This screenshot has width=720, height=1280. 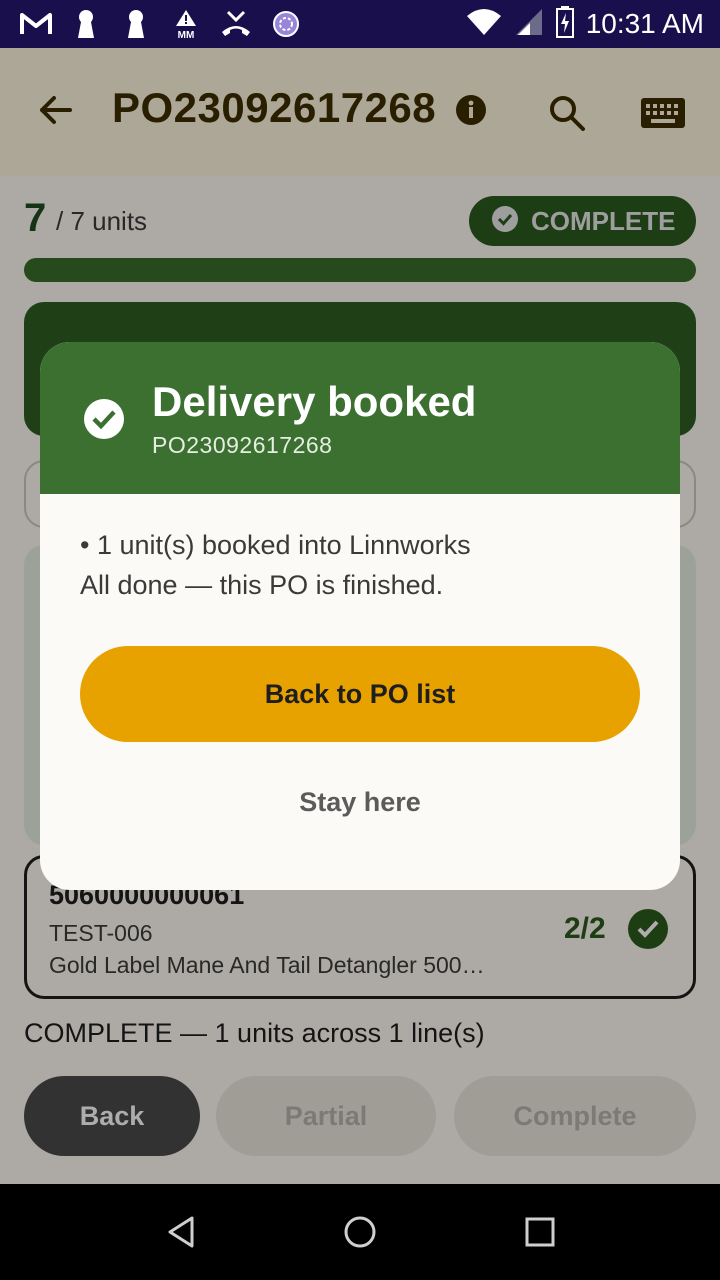 I want to click on clock: 10:31 AM, so click(x=644, y=23).